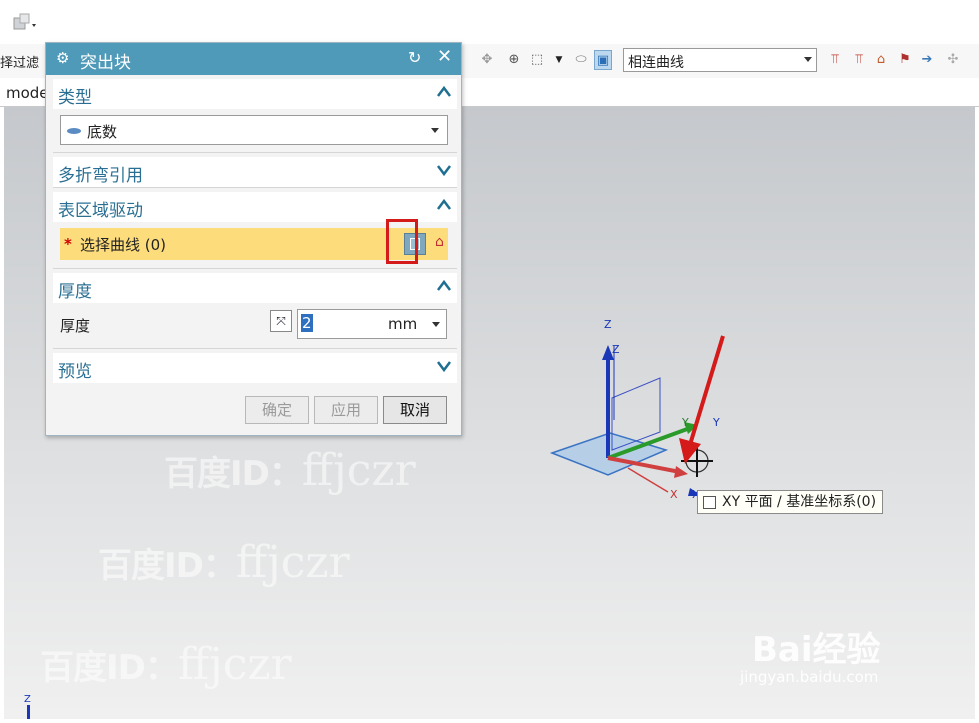  What do you see at coordinates (68, 244) in the screenshot?
I see `required-mark: *` at bounding box center [68, 244].